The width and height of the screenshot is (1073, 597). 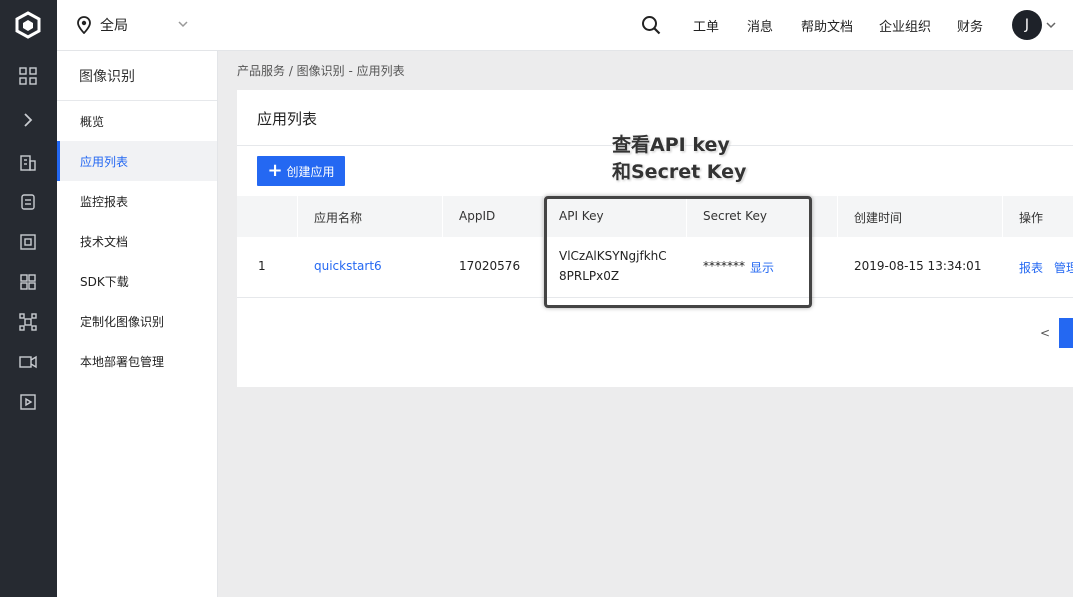 What do you see at coordinates (338, 218) in the screenshot?
I see `col-app-name: 应用名称` at bounding box center [338, 218].